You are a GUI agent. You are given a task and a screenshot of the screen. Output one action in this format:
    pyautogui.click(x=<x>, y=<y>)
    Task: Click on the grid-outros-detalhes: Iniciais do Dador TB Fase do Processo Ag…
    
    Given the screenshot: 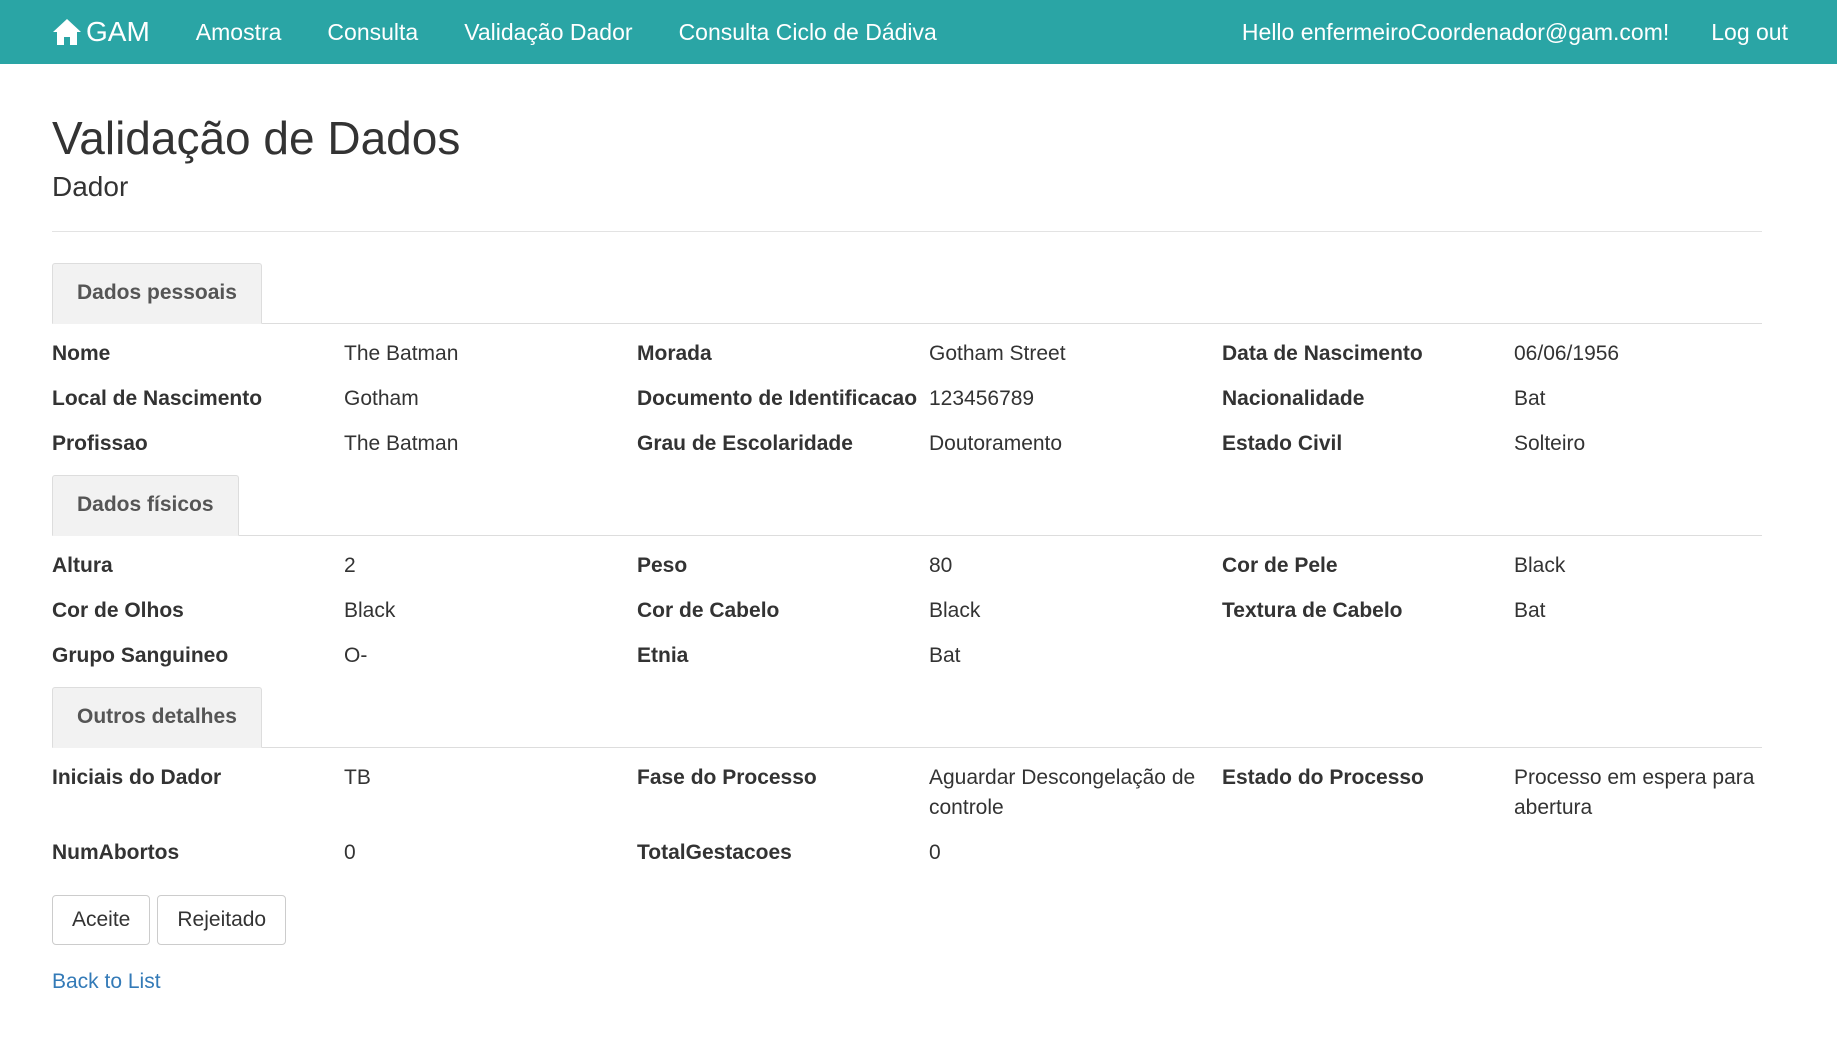 What is the action you would take?
    pyautogui.click(x=907, y=815)
    